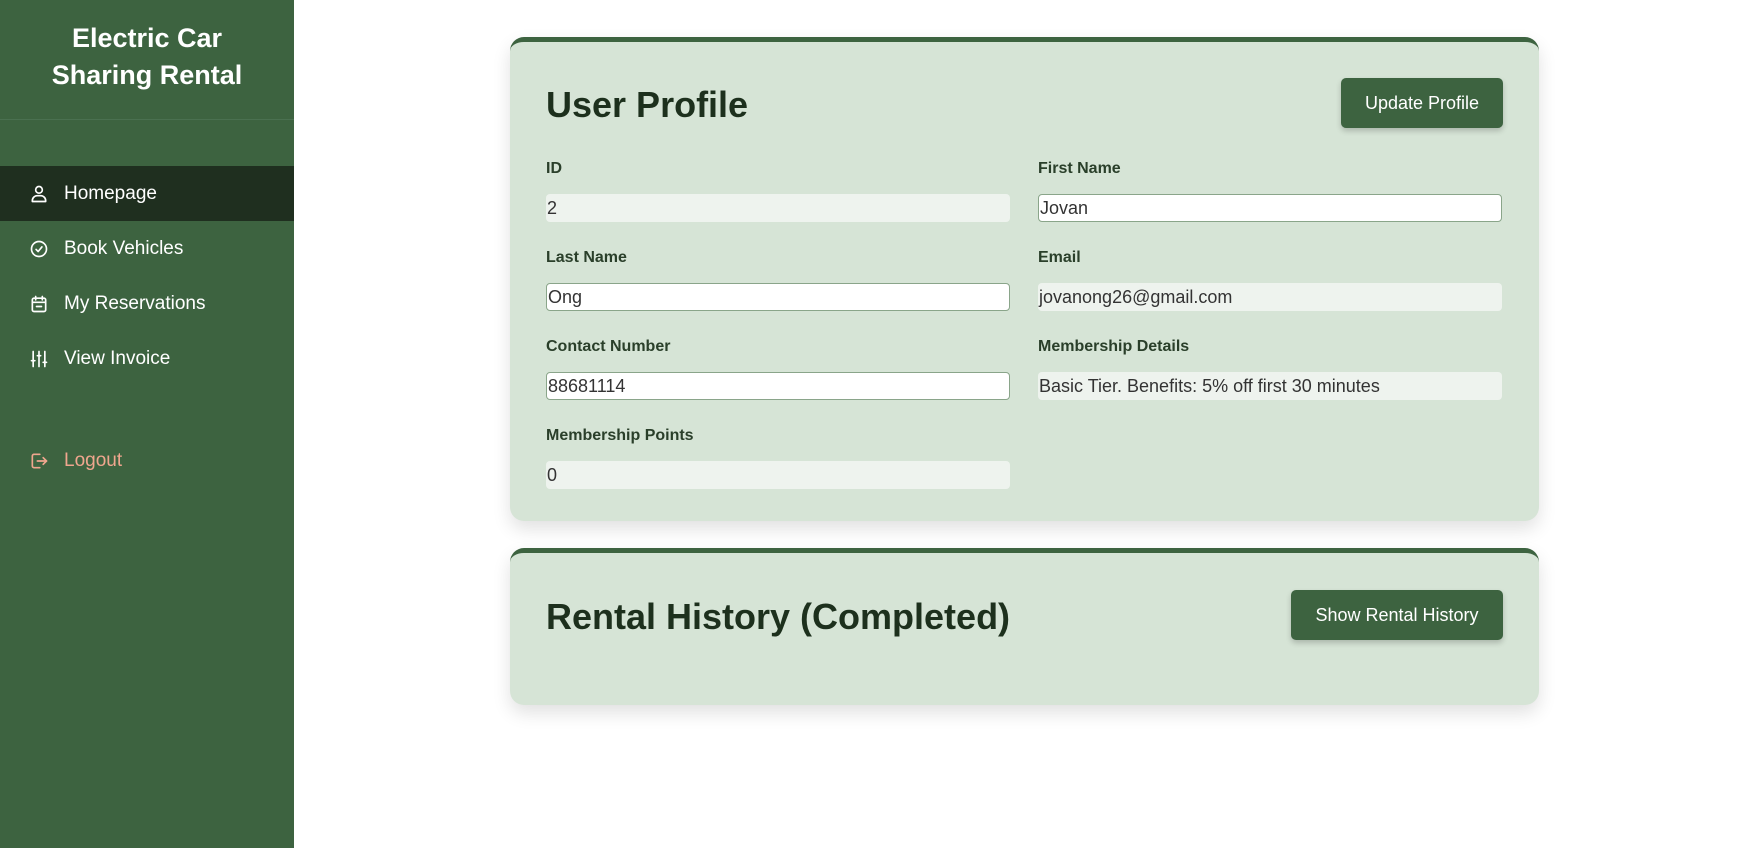 The image size is (1755, 848). What do you see at coordinates (39, 194) in the screenshot?
I see `user-icon` at bounding box center [39, 194].